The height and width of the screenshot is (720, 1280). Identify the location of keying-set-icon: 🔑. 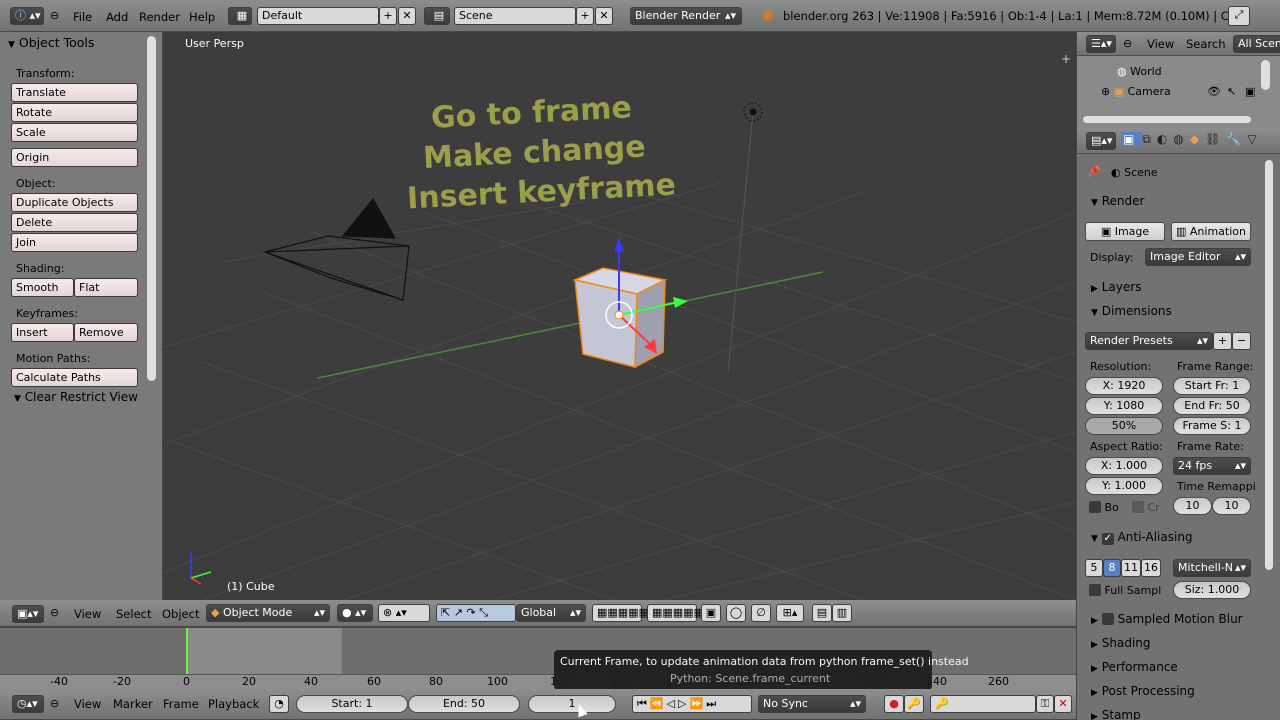
(914, 704).